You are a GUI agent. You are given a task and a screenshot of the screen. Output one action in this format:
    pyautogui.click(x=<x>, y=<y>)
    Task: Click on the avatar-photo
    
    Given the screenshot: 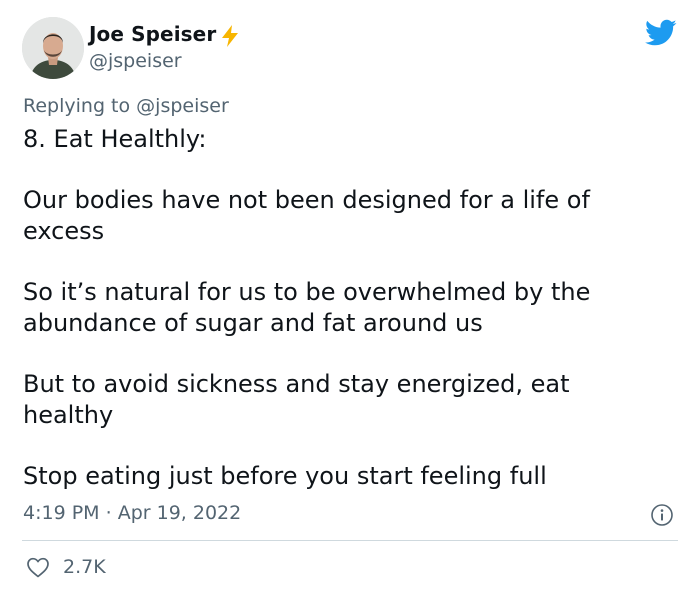 What is the action you would take?
    pyautogui.click(x=53, y=48)
    